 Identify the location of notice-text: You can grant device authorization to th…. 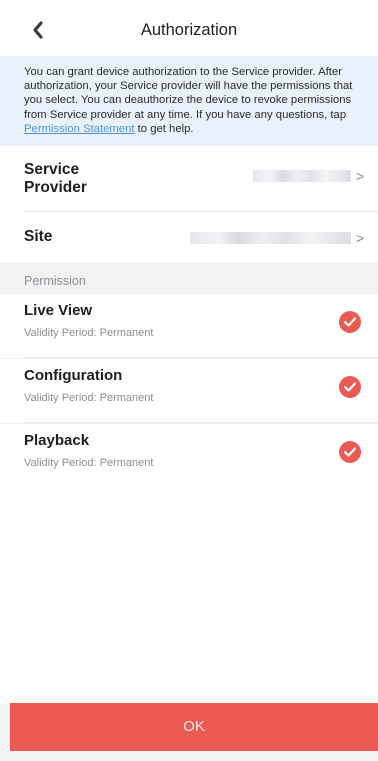
(188, 93).